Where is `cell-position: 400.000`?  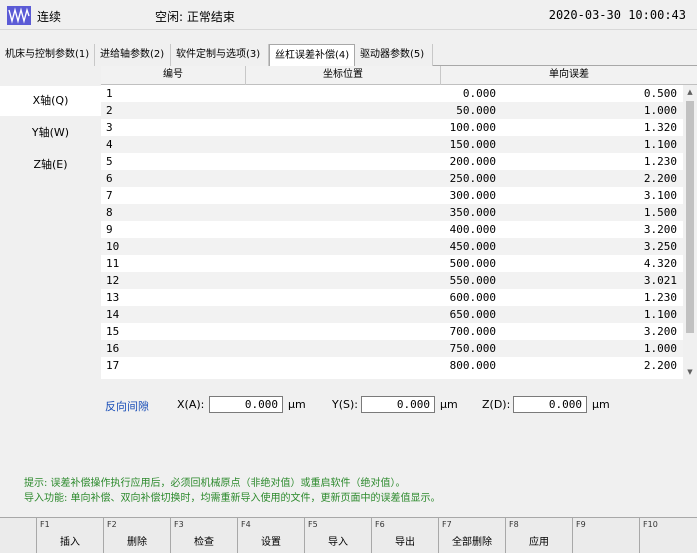 cell-position: 400.000 is located at coordinates (472, 229).